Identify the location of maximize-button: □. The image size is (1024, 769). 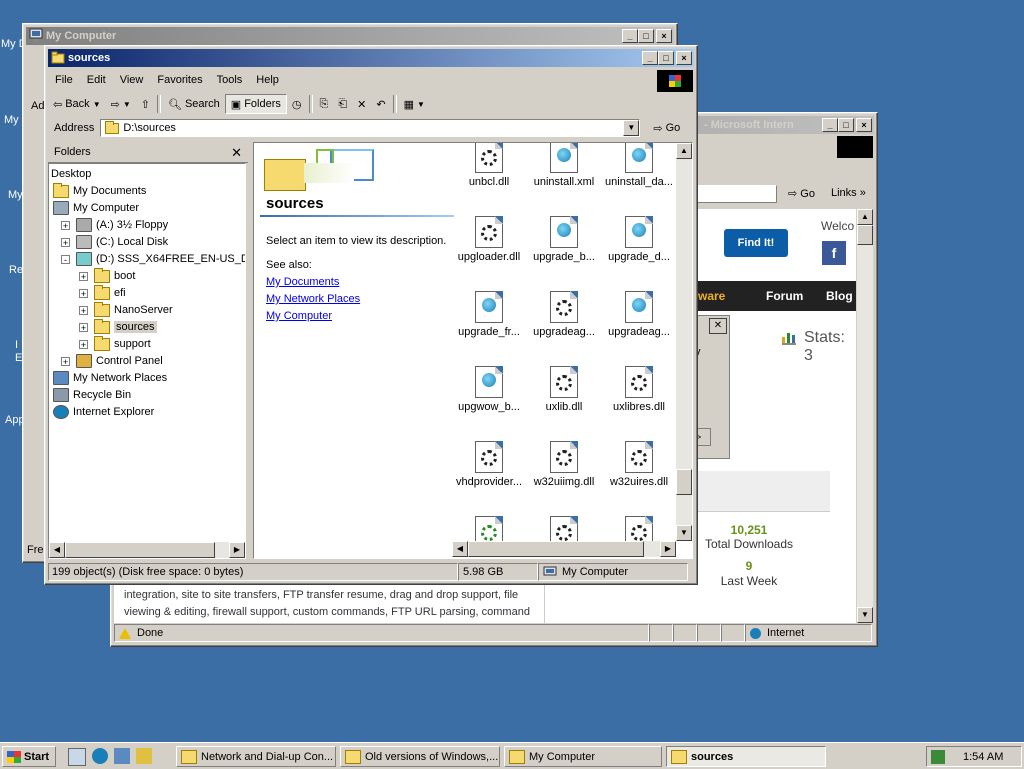
(666, 58).